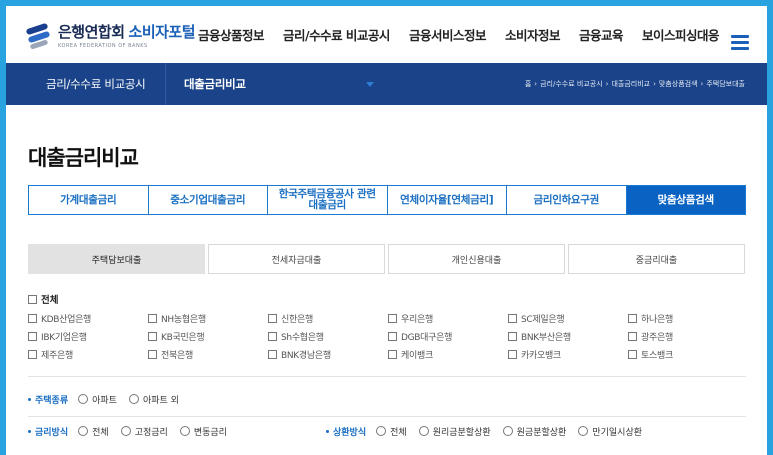 This screenshot has width=773, height=455. I want to click on gnb-item-products: 금융상품정보, so click(231, 34).